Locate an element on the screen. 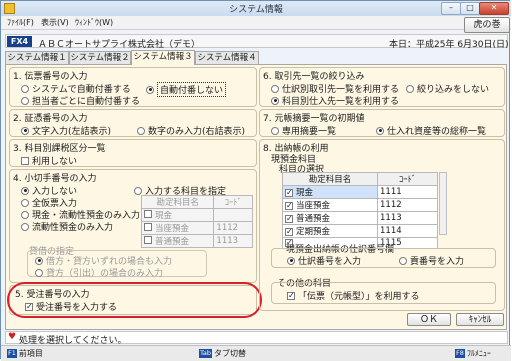  menu-window: ｳｨﾝﾄﾞｳ(W) is located at coordinates (94, 22).